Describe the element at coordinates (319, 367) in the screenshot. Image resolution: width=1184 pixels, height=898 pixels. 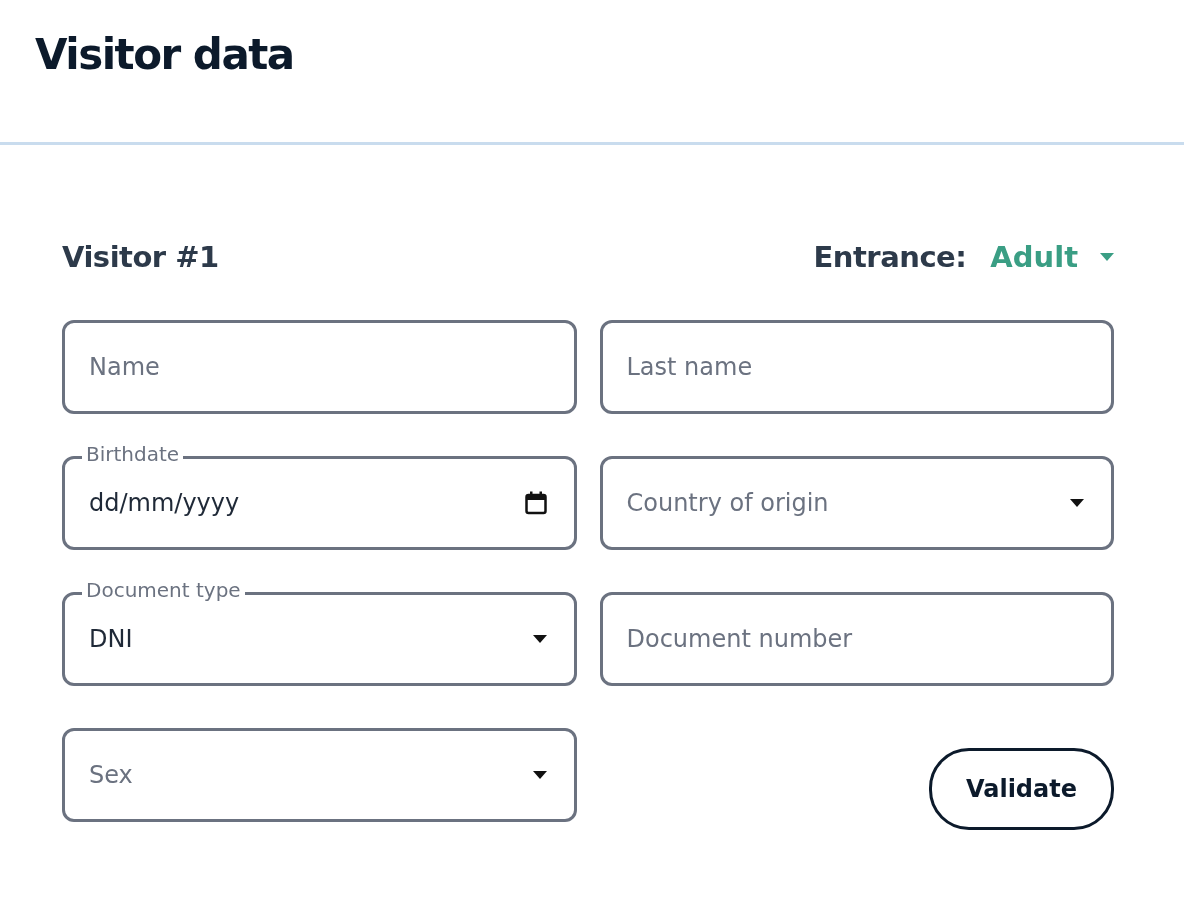
I see `text-field: Name` at that location.